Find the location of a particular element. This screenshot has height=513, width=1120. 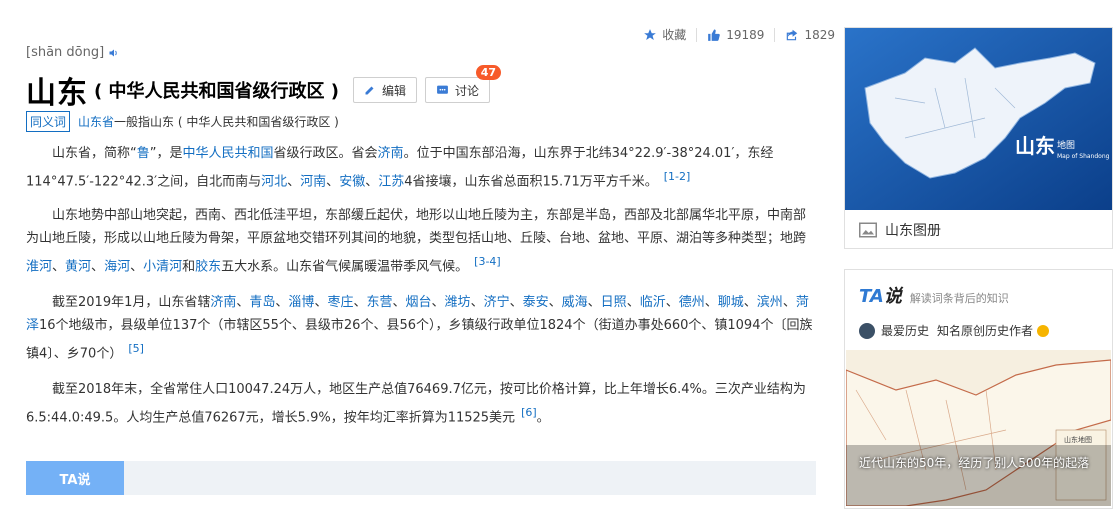

link-huanghe: 黄河 is located at coordinates (78, 266).